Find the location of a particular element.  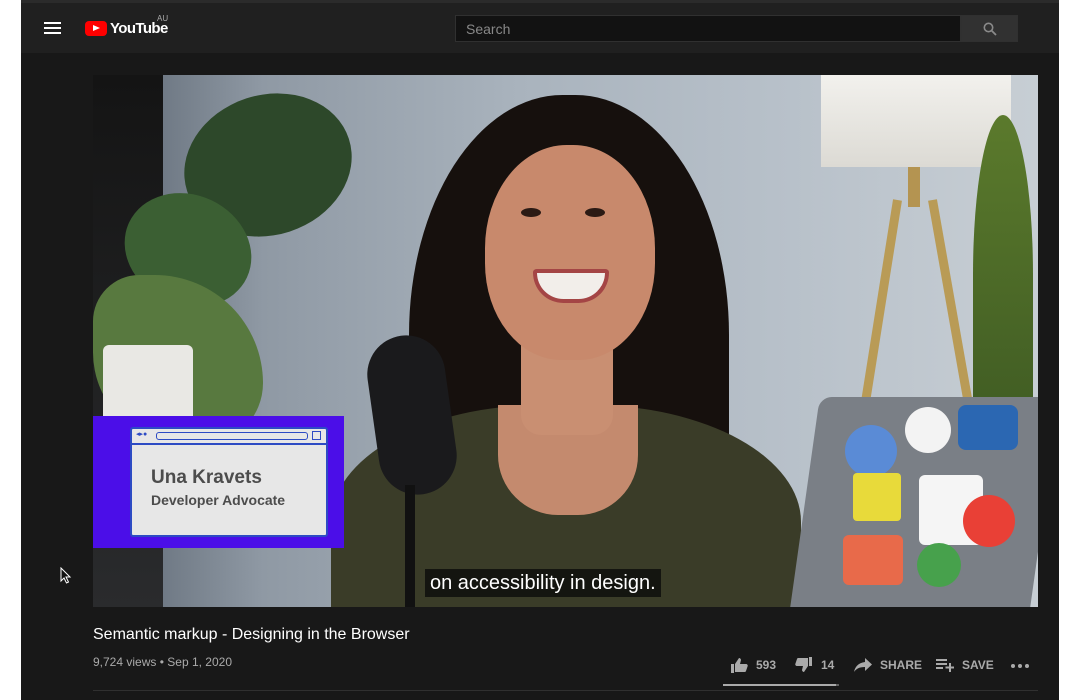

dislike-count: 14 is located at coordinates (828, 665).